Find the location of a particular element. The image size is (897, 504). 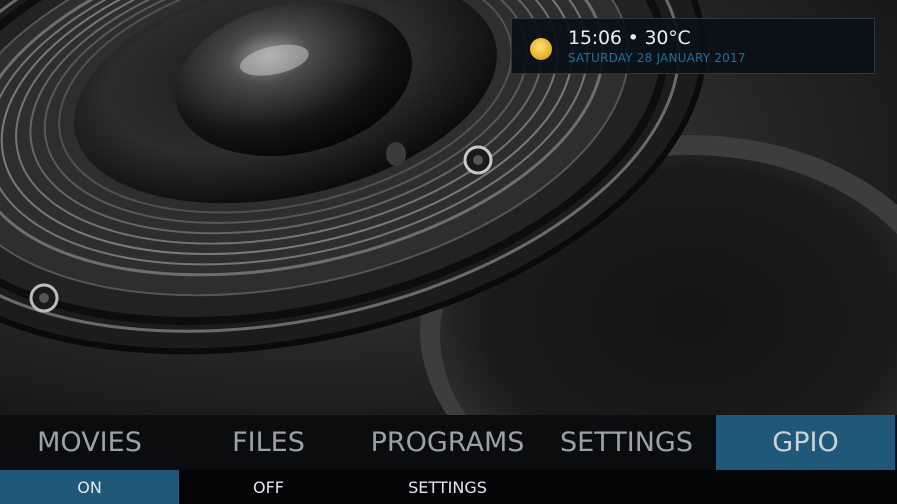

sub-menu-bar: ON OFF SETTINGS is located at coordinates (448, 487).